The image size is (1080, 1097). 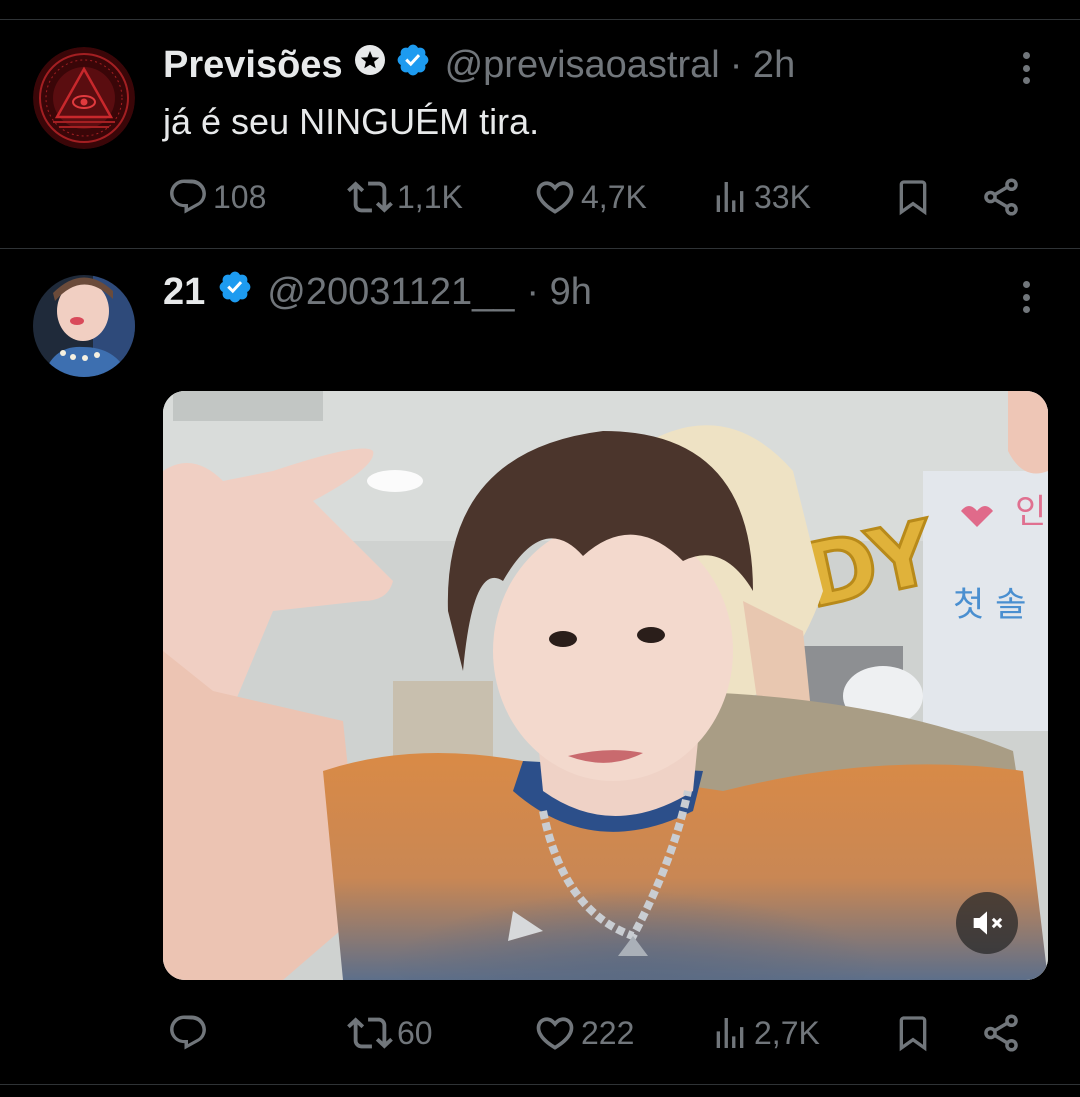 What do you see at coordinates (184, 292) in the screenshot?
I see `author-name: 21` at bounding box center [184, 292].